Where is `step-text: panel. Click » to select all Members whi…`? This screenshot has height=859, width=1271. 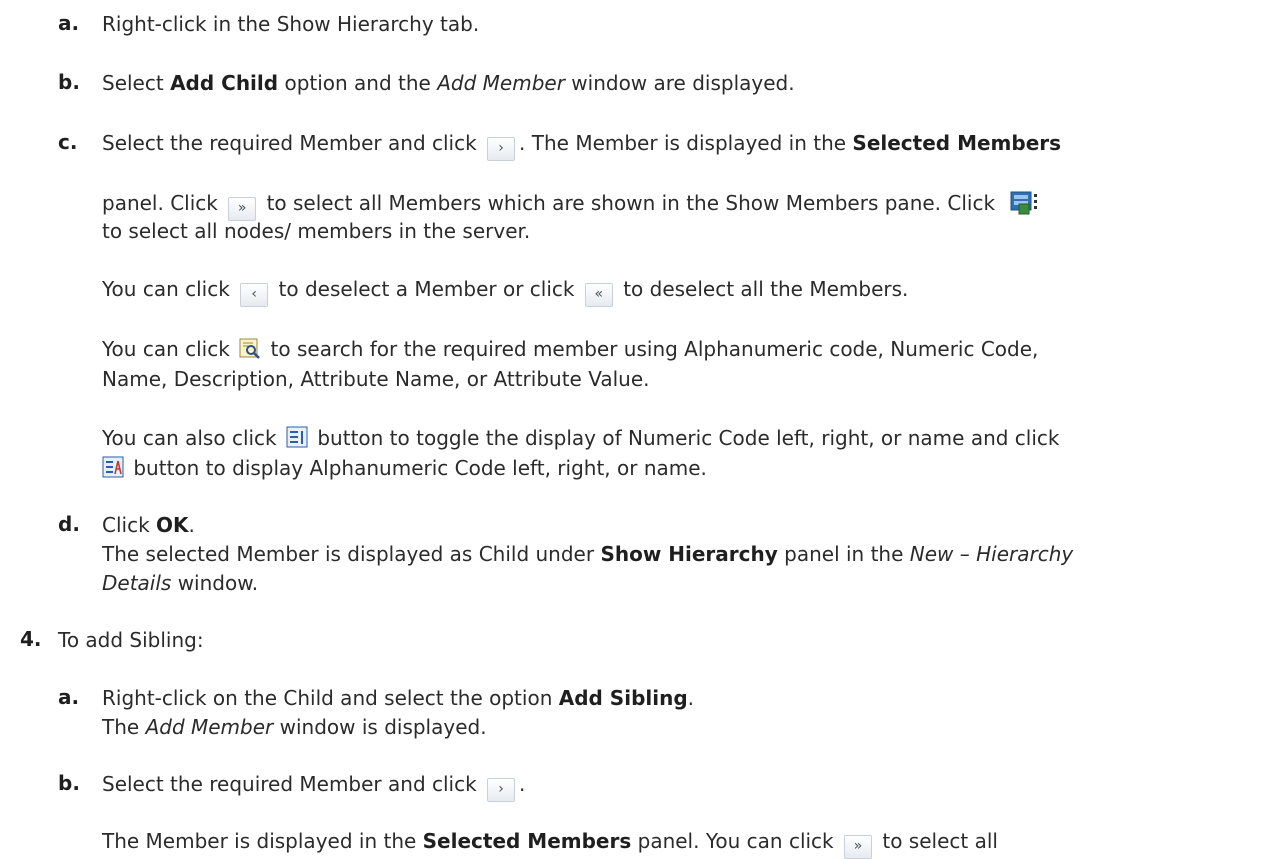
step-text: panel. Click » to select all Members whi… is located at coordinates (574, 204).